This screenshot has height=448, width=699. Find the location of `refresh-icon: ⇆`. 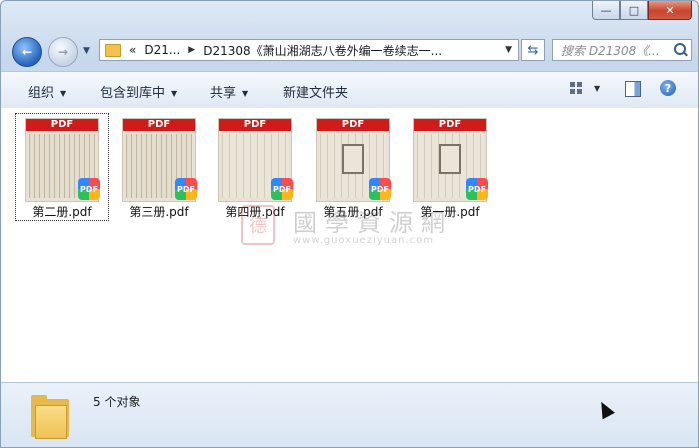

refresh-icon: ⇆ is located at coordinates (533, 50).